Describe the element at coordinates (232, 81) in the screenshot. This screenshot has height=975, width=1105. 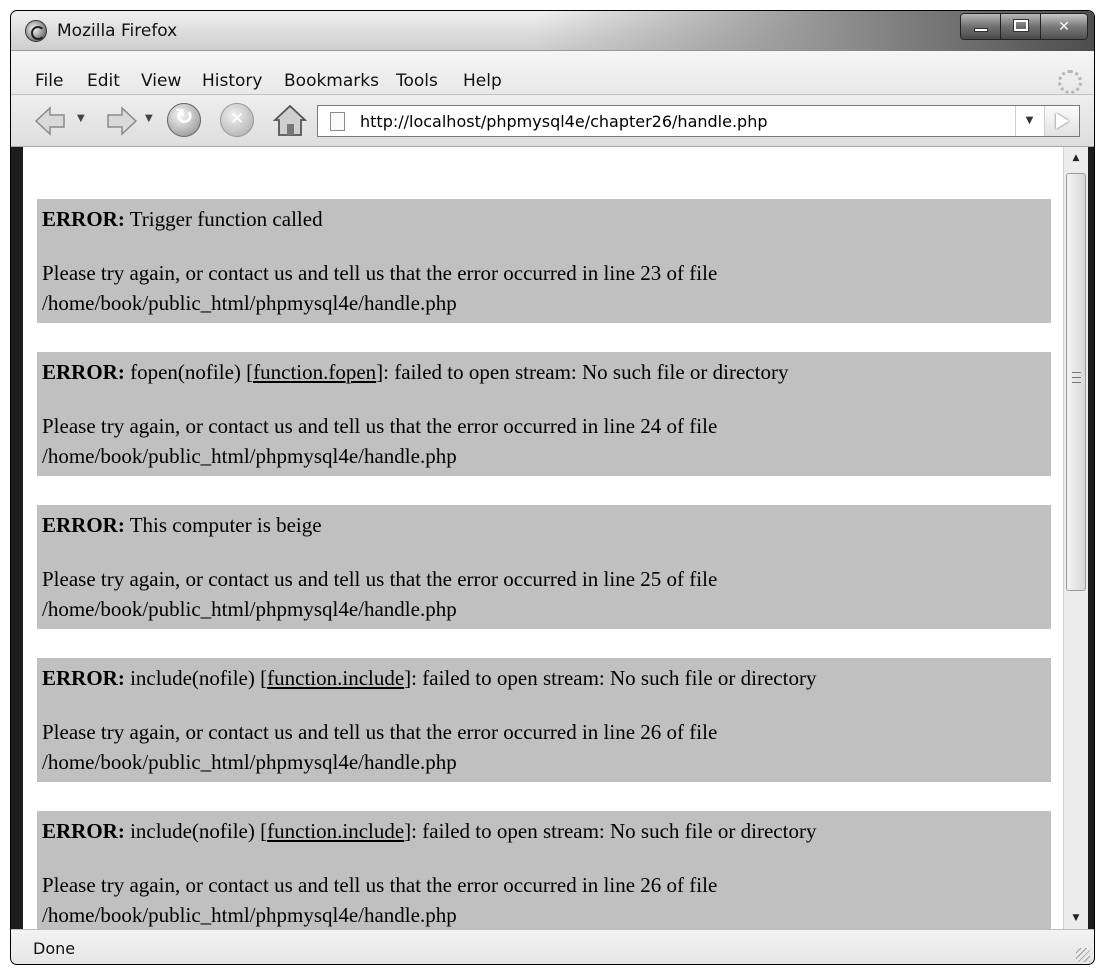
I see `menu-history: History` at that location.